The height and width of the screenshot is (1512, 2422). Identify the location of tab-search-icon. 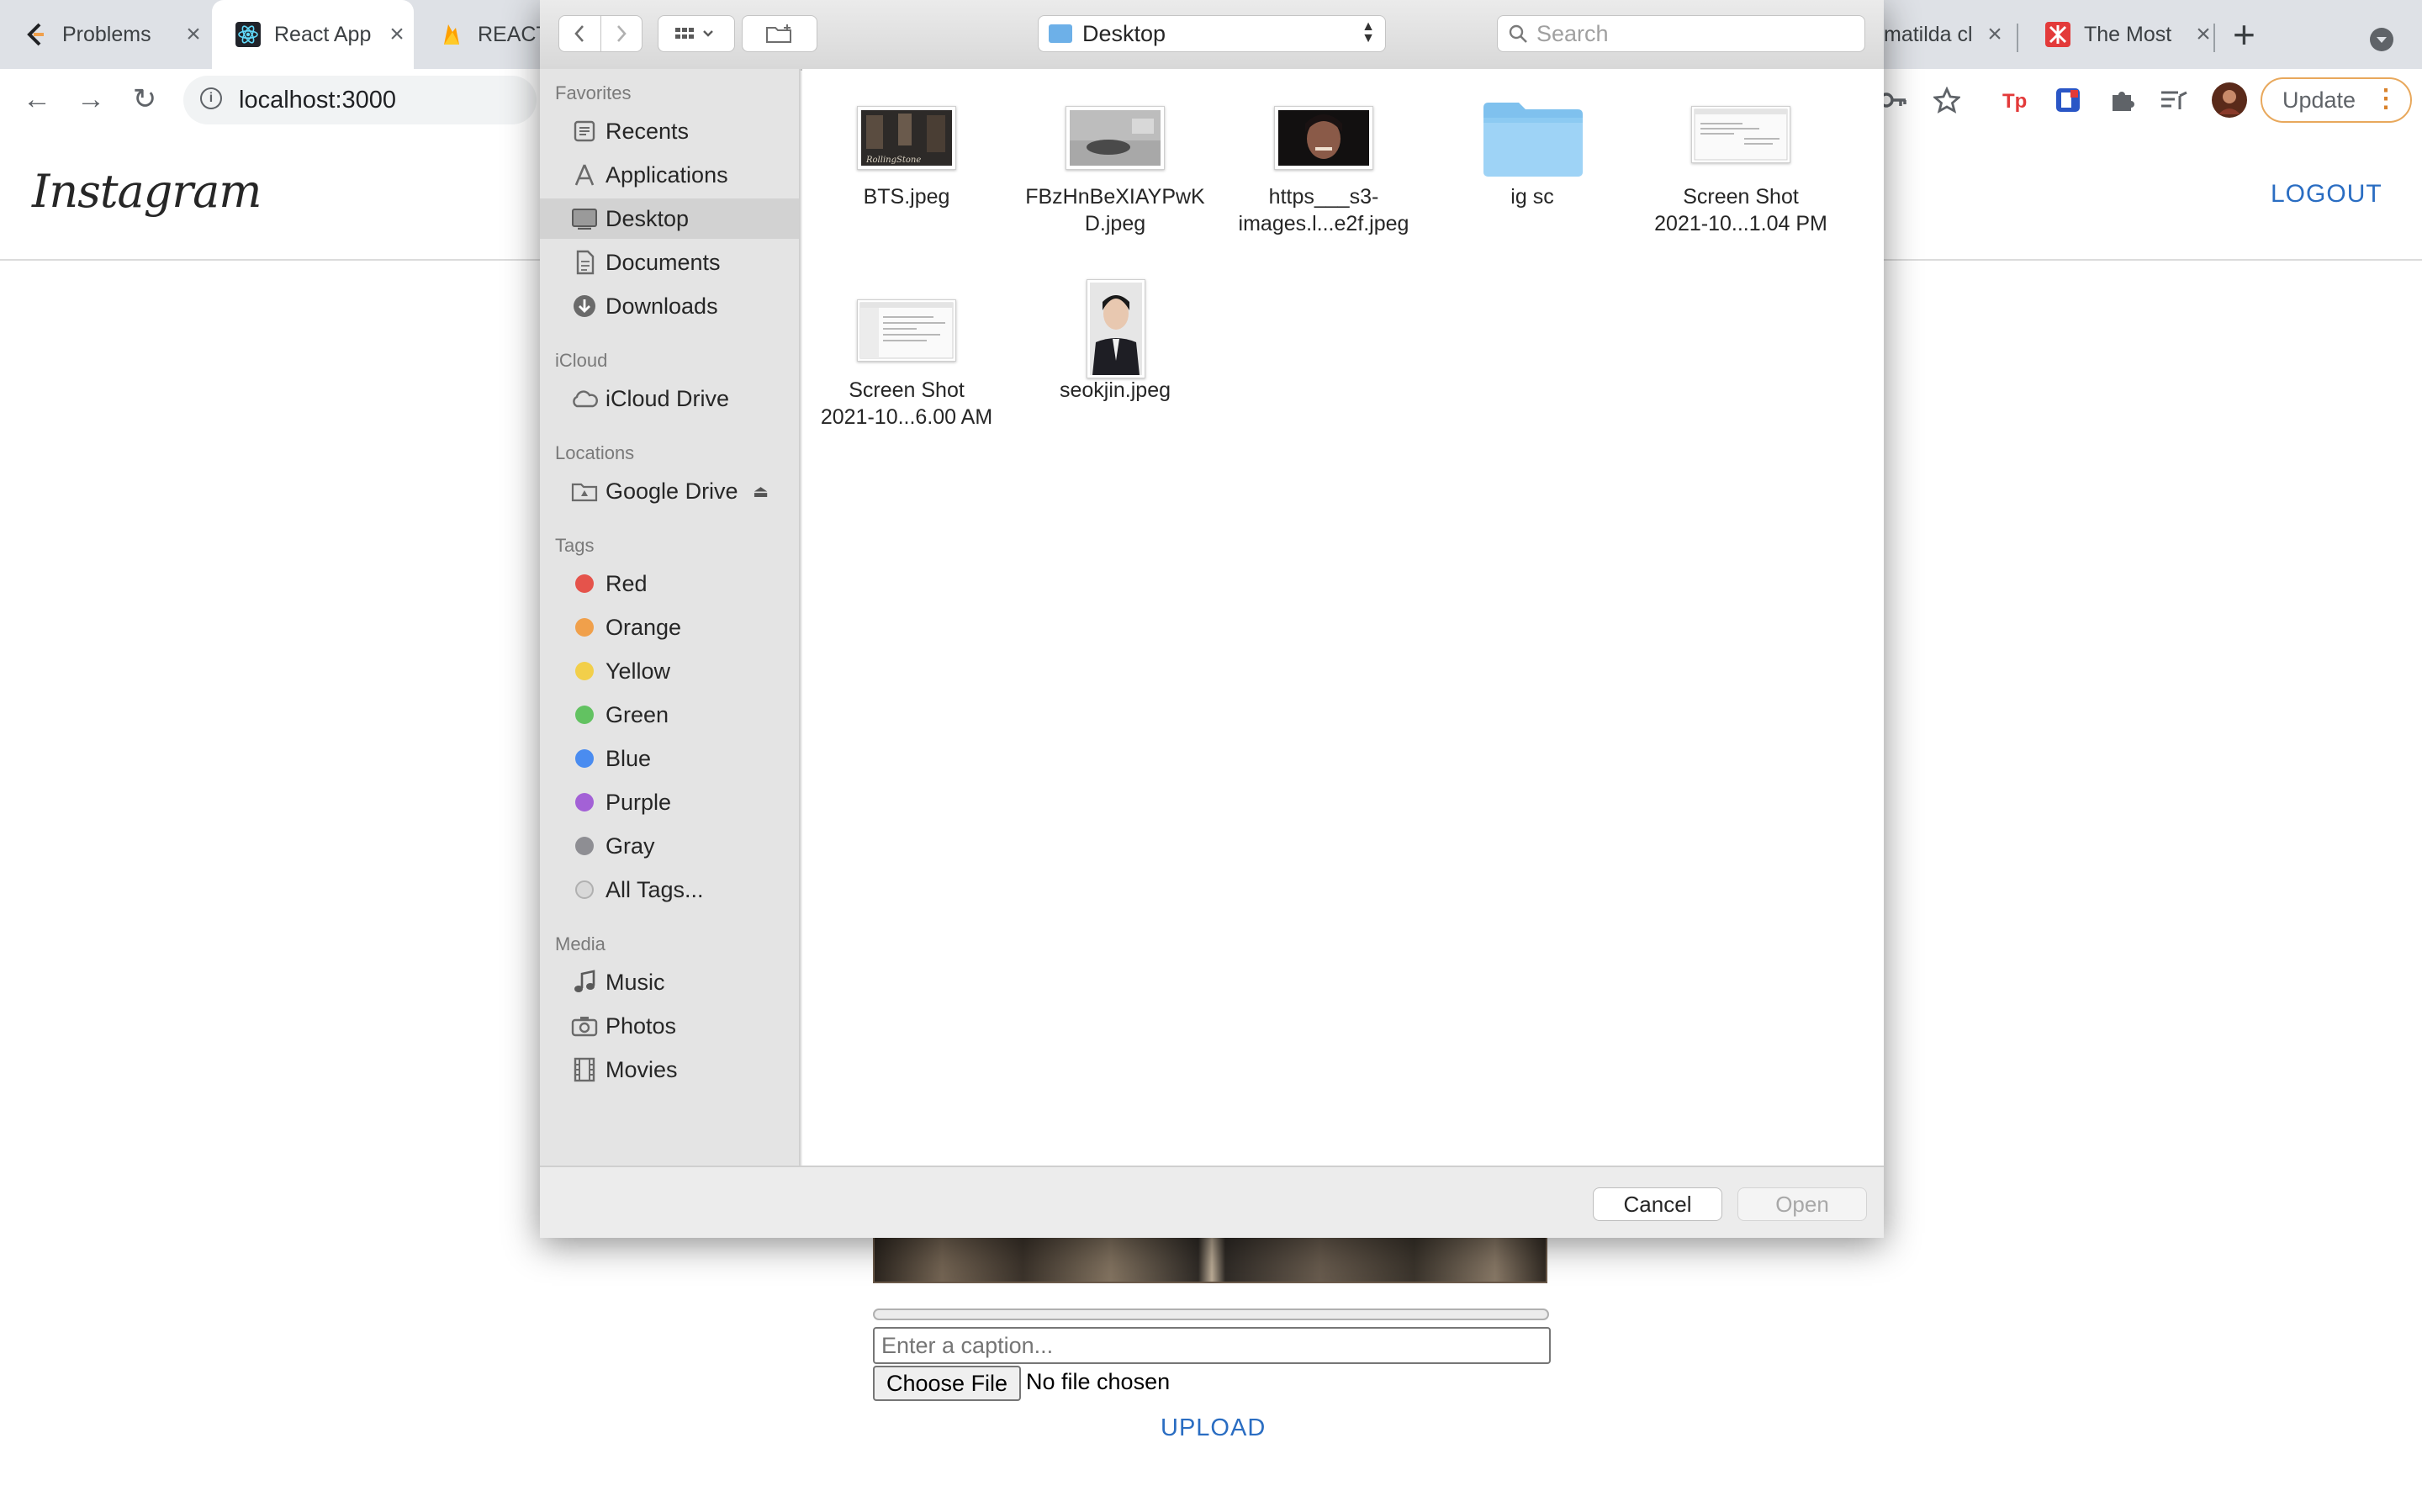
(2381, 39).